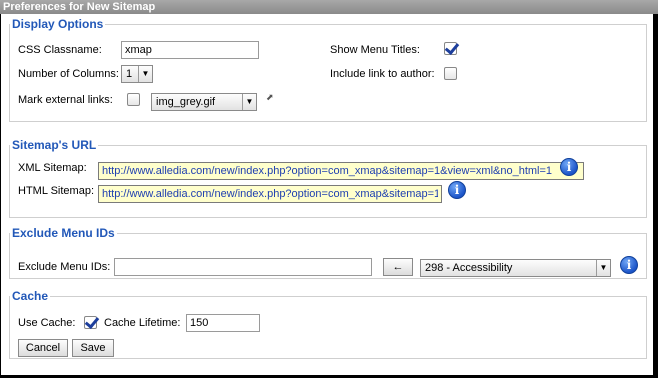 The height and width of the screenshot is (378, 658). I want to click on columns-label: Number of Columns:, so click(68, 74).